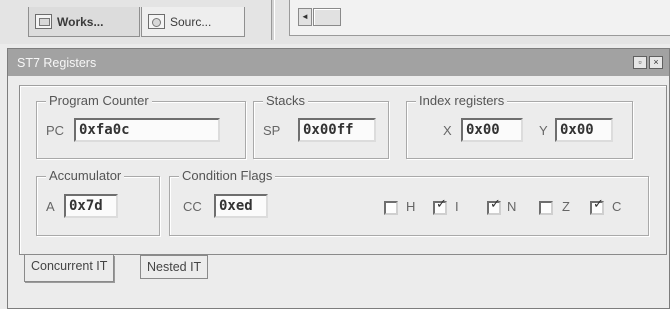 The width and height of the screenshot is (670, 309). Describe the element at coordinates (543, 130) in the screenshot. I see `y-label: Y` at that location.